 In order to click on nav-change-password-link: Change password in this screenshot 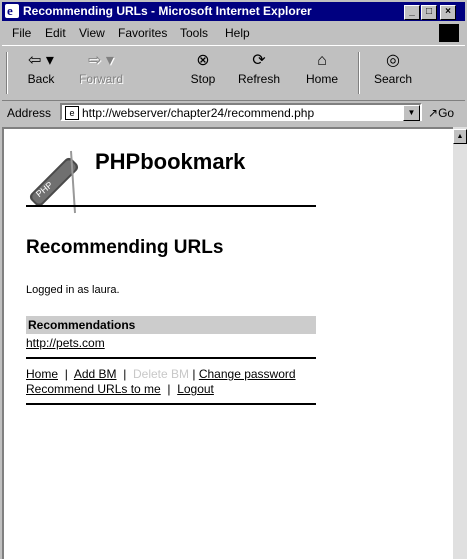, I will do `click(247, 374)`.